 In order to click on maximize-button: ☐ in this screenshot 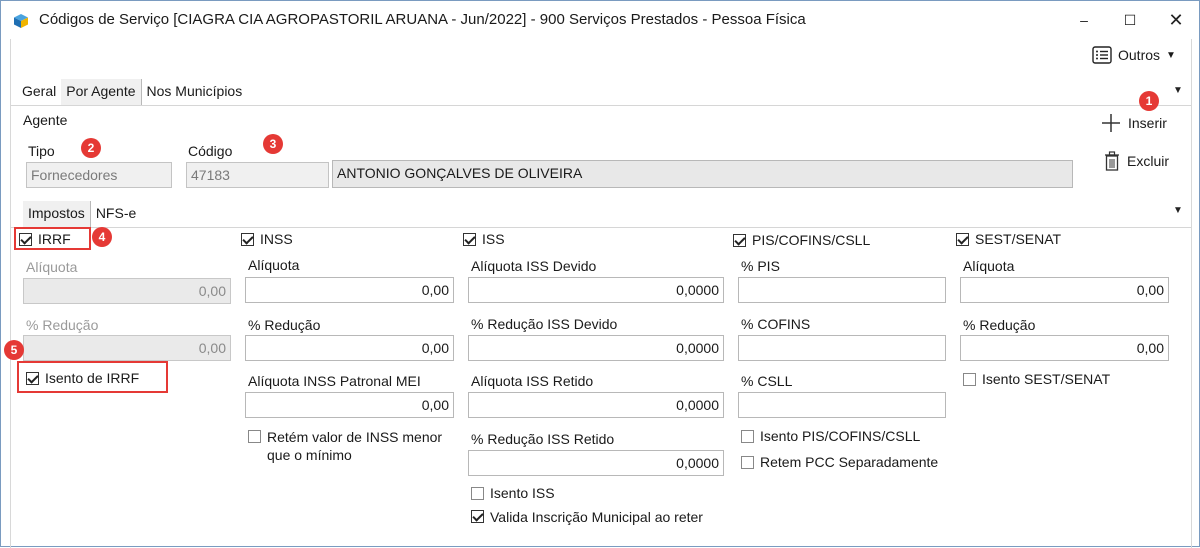, I will do `click(1130, 20)`.